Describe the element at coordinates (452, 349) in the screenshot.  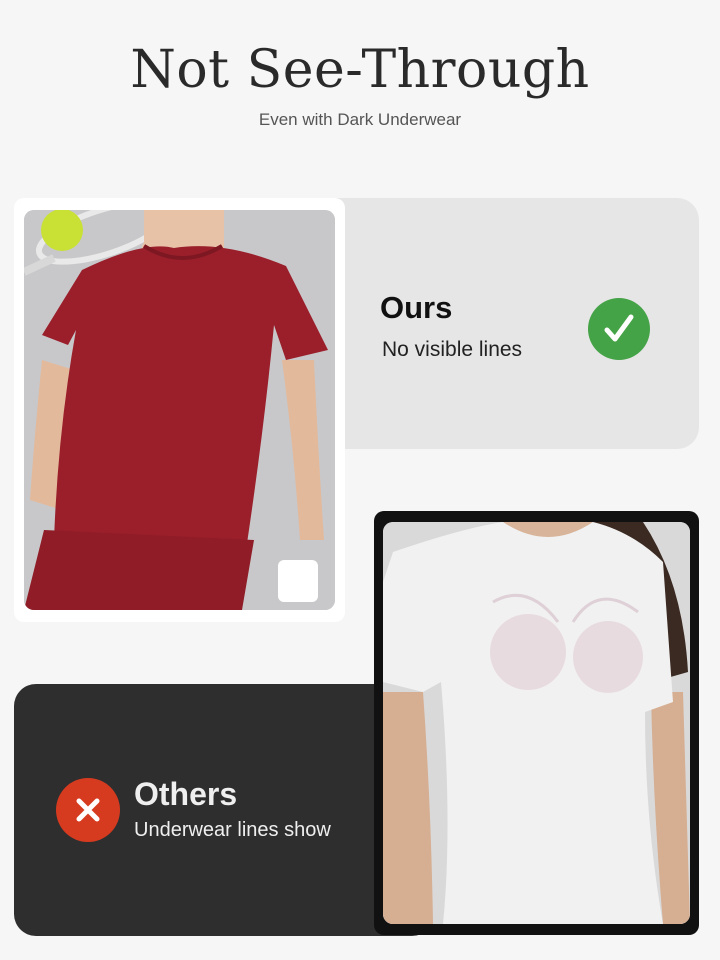
I see `ours-description: No visible lines` at that location.